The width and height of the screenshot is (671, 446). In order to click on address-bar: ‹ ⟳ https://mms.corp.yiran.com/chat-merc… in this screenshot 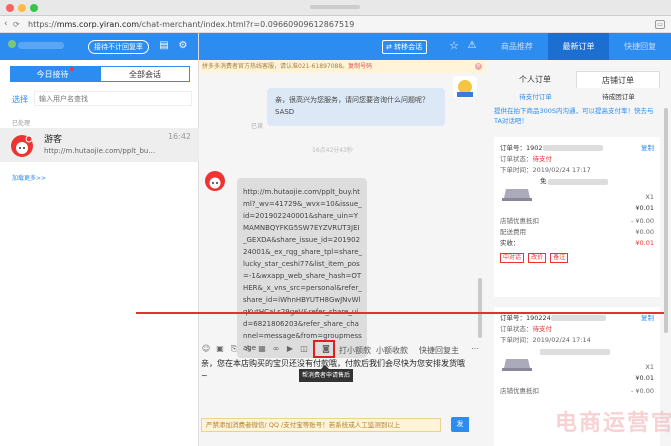, I will do `click(335, 24)`.